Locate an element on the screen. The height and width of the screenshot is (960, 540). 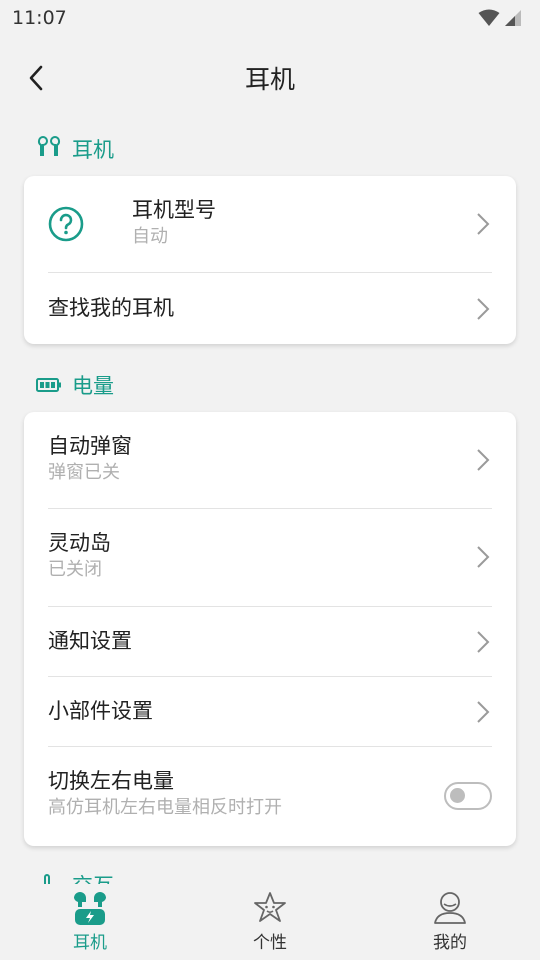
bottom-nav: 耳机 个性 我的 is located at coordinates (270, 922).